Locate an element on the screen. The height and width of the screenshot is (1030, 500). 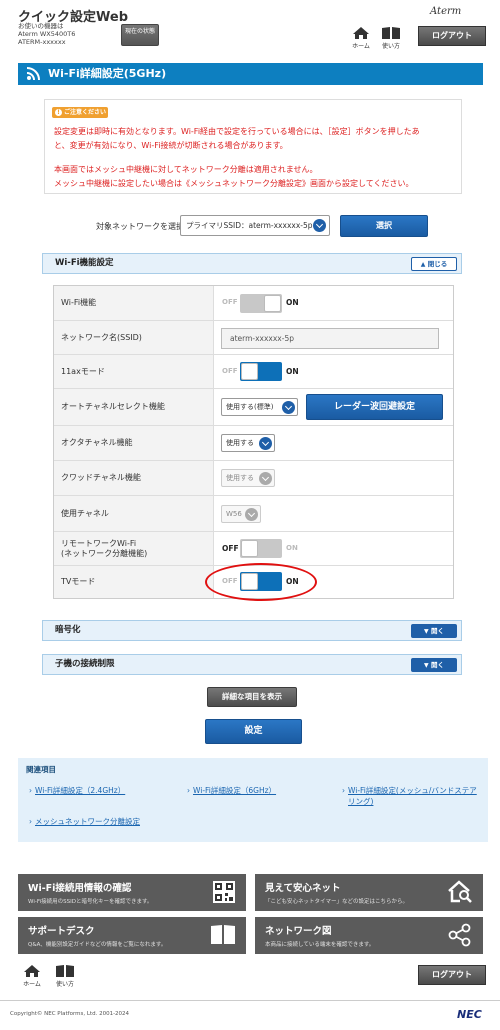
tile-title: 見えて安心ネット is located at coordinates (303, 888).